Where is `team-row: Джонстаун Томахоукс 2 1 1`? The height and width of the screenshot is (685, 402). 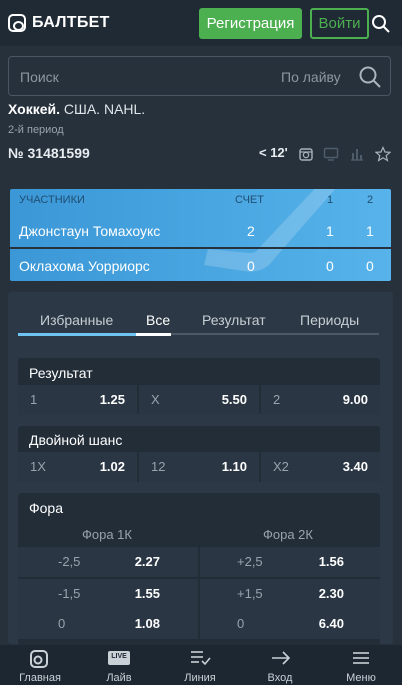
team-row: Джонстаун Томахоукс 2 1 1 is located at coordinates (200, 230).